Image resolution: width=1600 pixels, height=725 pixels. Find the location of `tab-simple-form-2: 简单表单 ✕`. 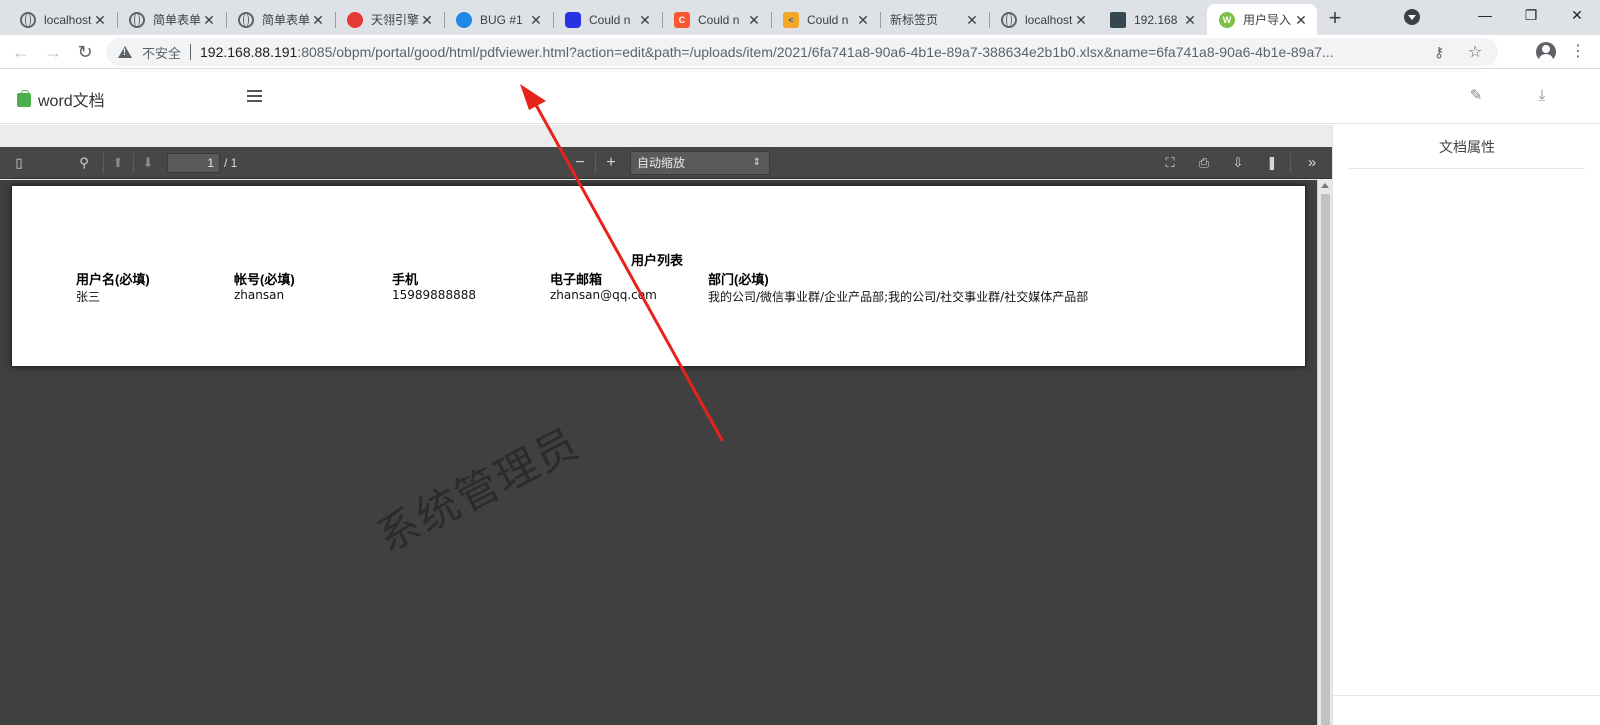

tab-simple-form-2: 简单表单 ✕ is located at coordinates (280, 19).